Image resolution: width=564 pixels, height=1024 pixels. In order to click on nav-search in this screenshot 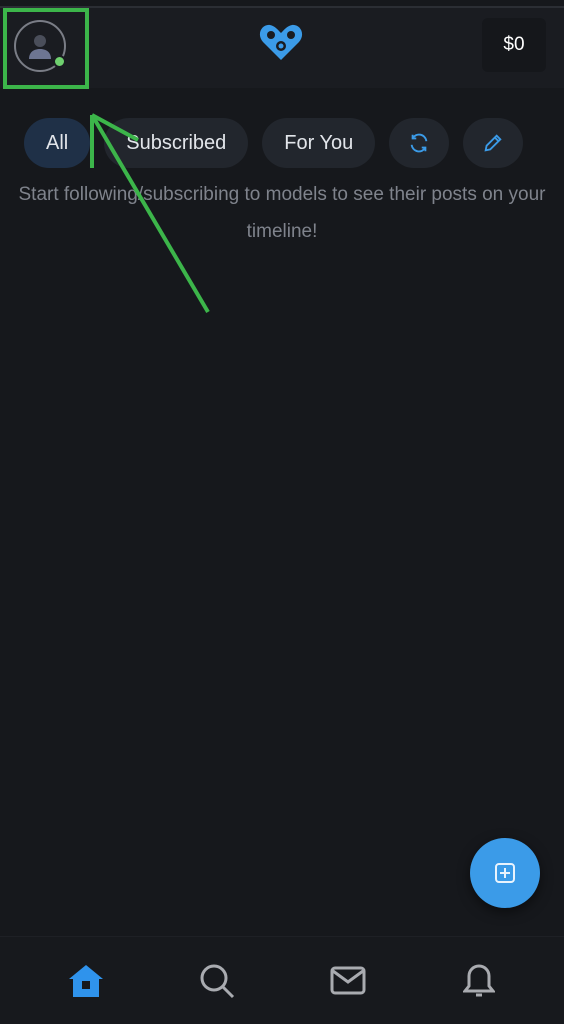, I will do `click(217, 981)`.